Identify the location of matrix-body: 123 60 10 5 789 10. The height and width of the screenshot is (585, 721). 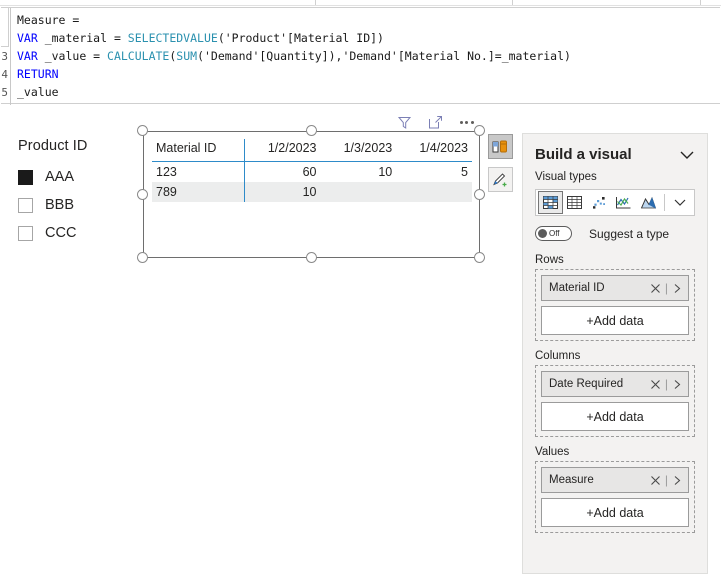
(312, 181).